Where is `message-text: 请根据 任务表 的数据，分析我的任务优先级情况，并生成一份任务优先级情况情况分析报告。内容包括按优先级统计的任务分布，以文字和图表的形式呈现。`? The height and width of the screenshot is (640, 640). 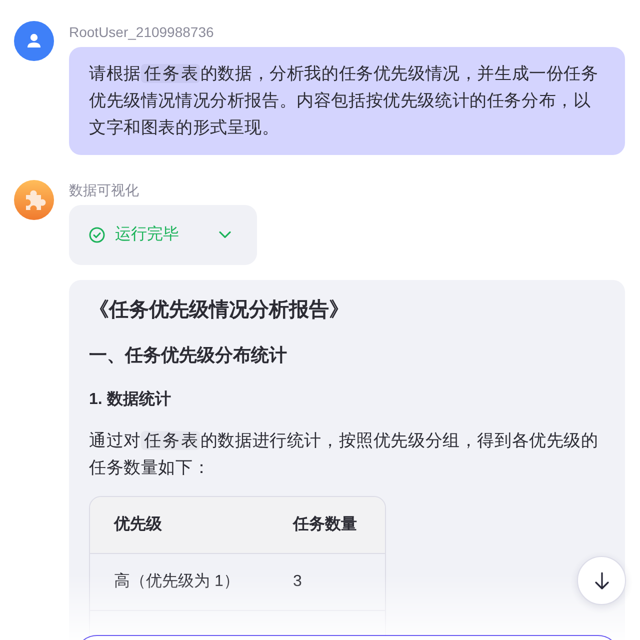
message-text: 请根据 任务表 的数据，分析我的任务优先级情况，并生成一份任务优先级情况情况分析报告。内容包括按优先级统计的任务分布，以文字和图表的形式呈现。 is located at coordinates (344, 101).